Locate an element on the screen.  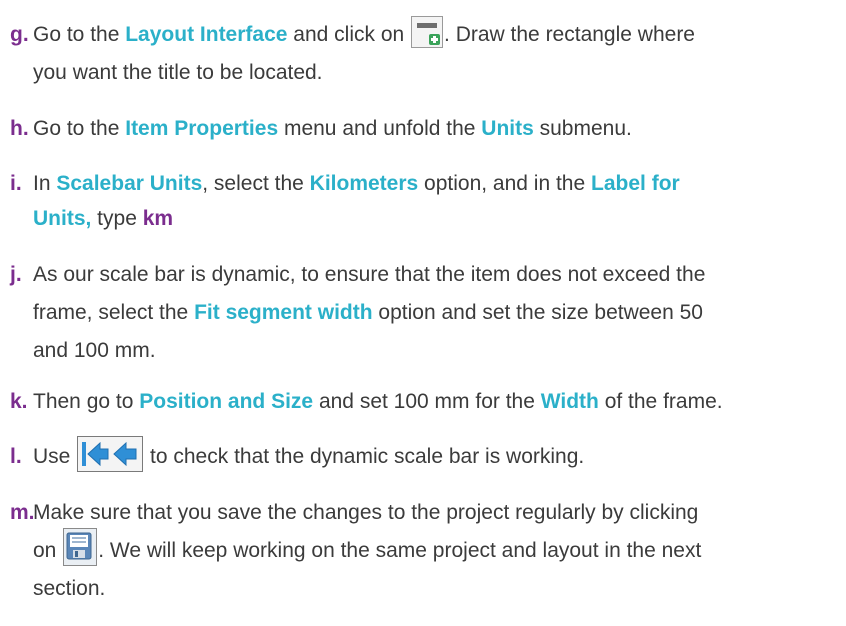
highlight-position-and-size: Position and Size is located at coordinates (226, 401).